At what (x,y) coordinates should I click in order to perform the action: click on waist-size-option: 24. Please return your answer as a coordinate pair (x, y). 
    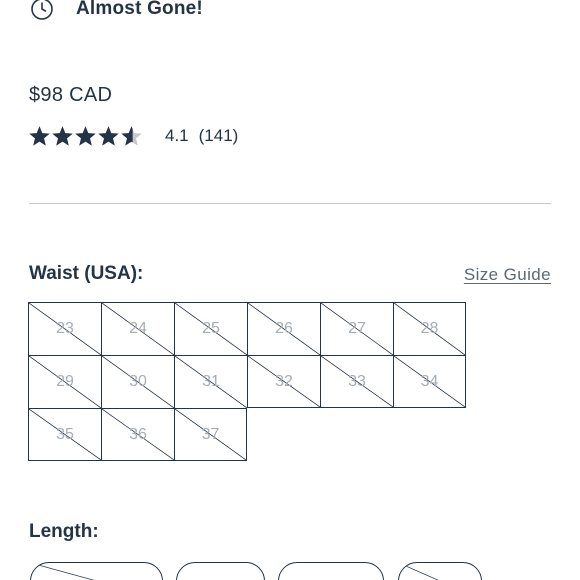
    Looking at the image, I should click on (137, 328).